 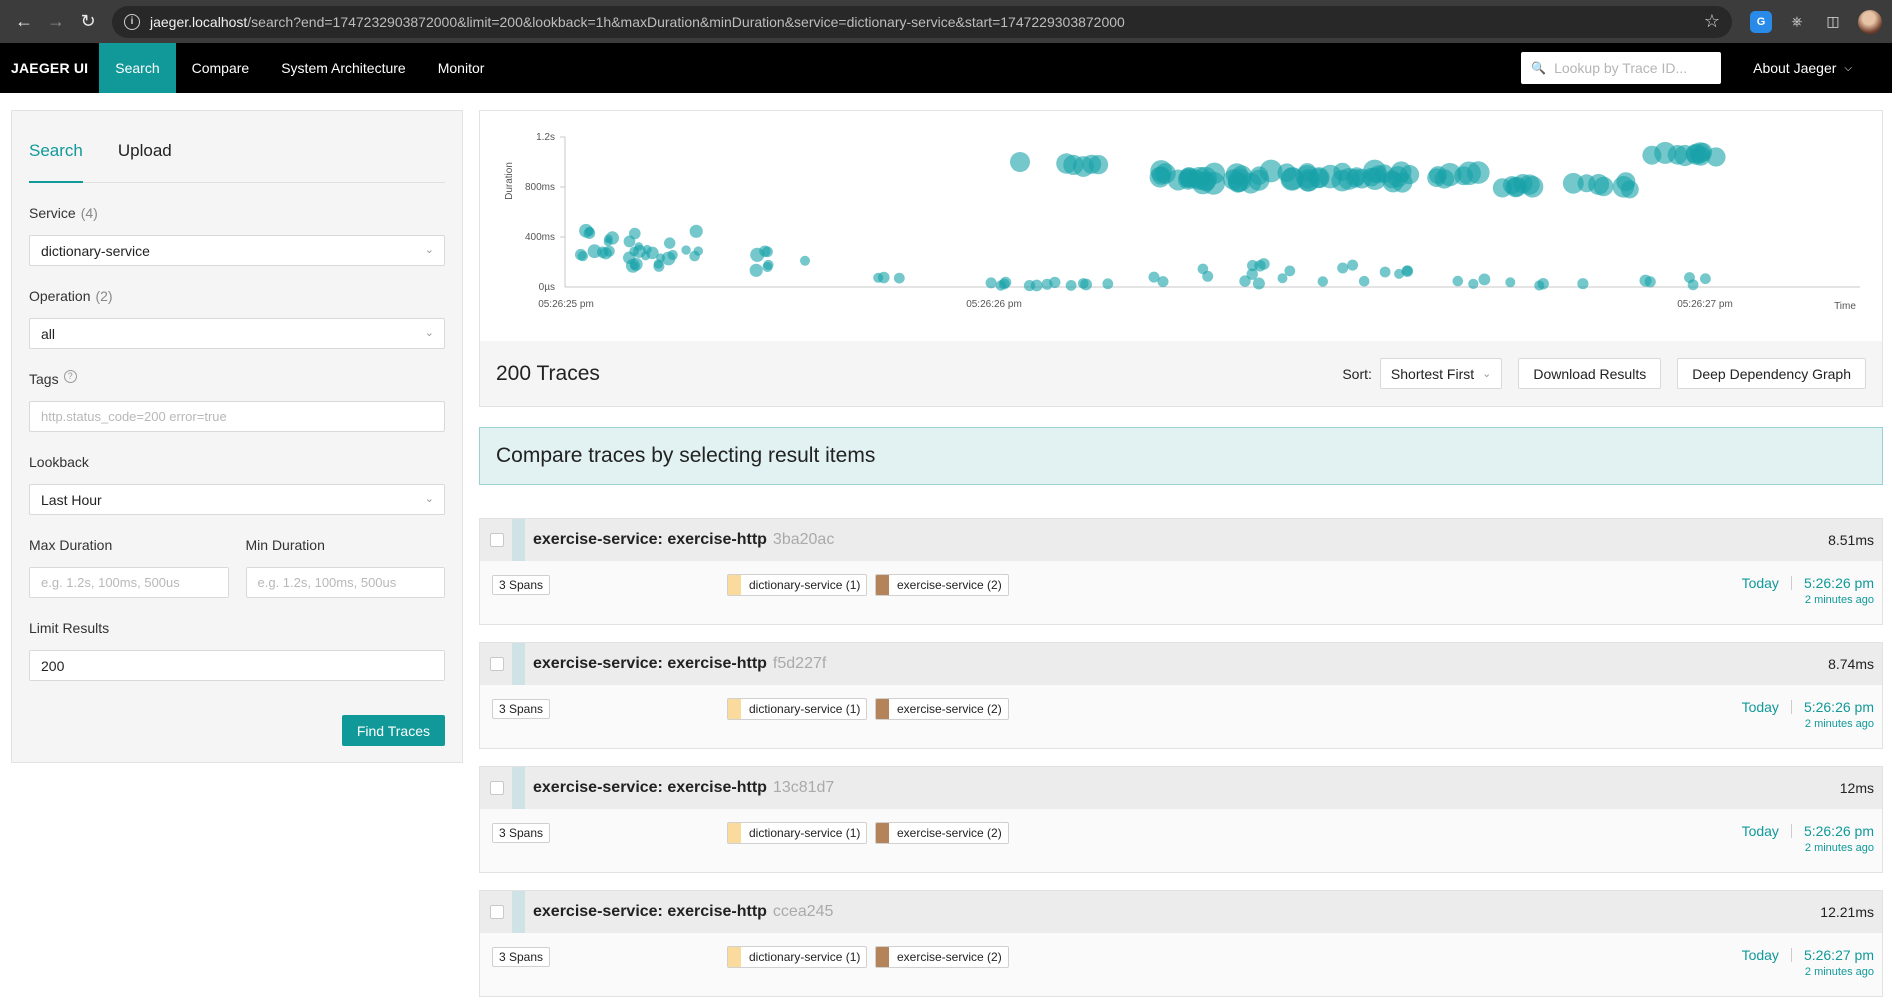 What do you see at coordinates (56, 151) in the screenshot?
I see `tab-search: Search` at bounding box center [56, 151].